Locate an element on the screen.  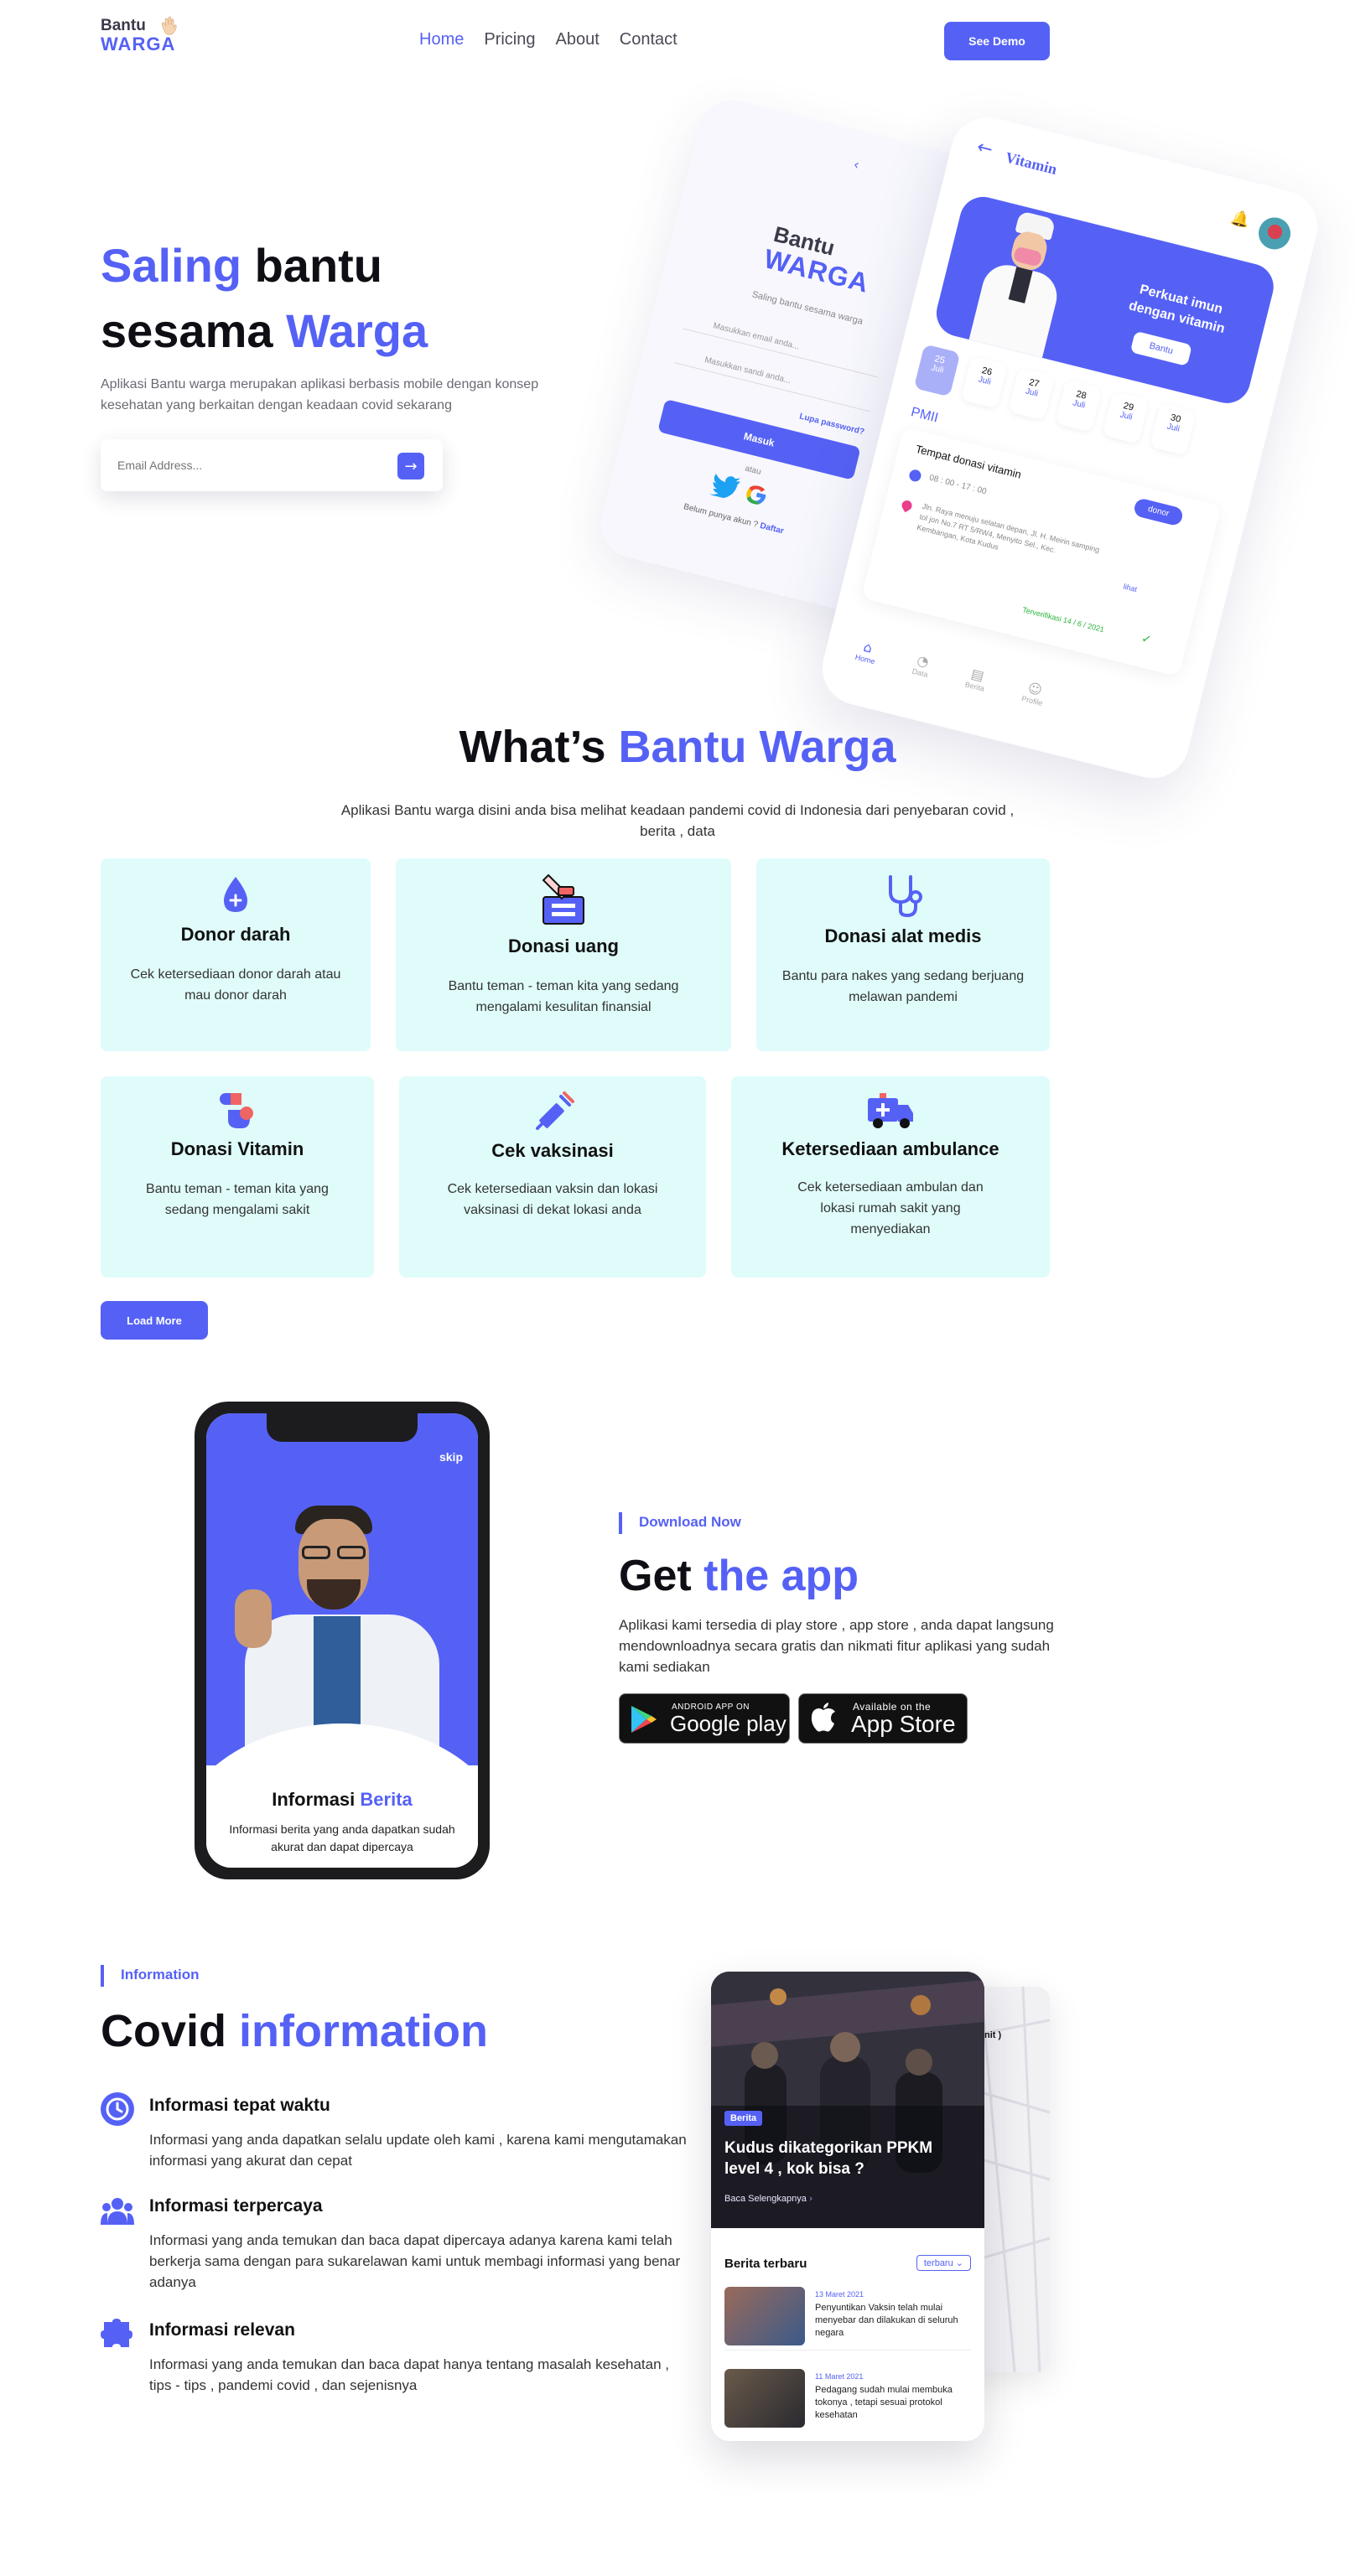
arrow-right-icon: → is located at coordinates (411, 466).